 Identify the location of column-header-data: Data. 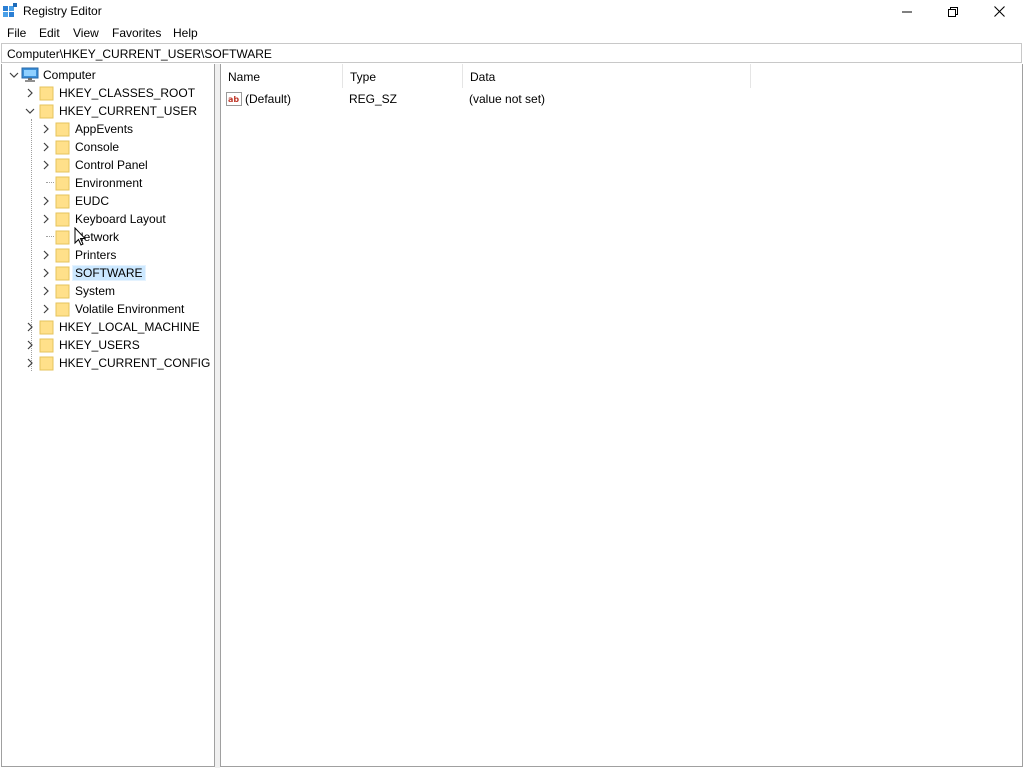
(607, 76).